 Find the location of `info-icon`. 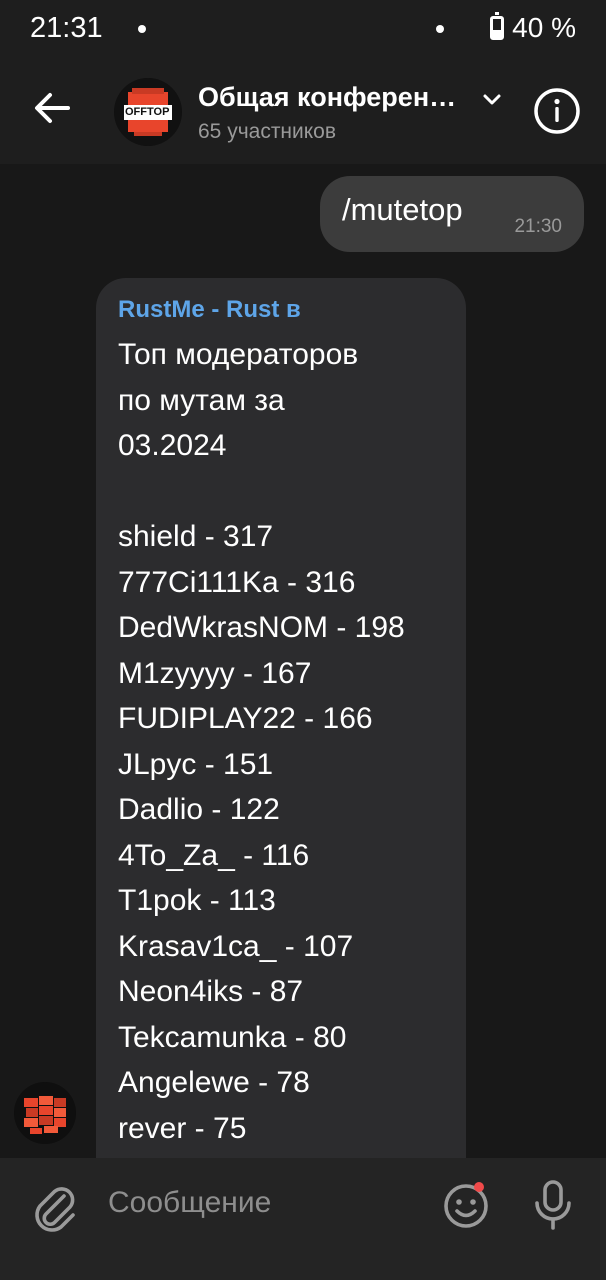

info-icon is located at coordinates (557, 111).